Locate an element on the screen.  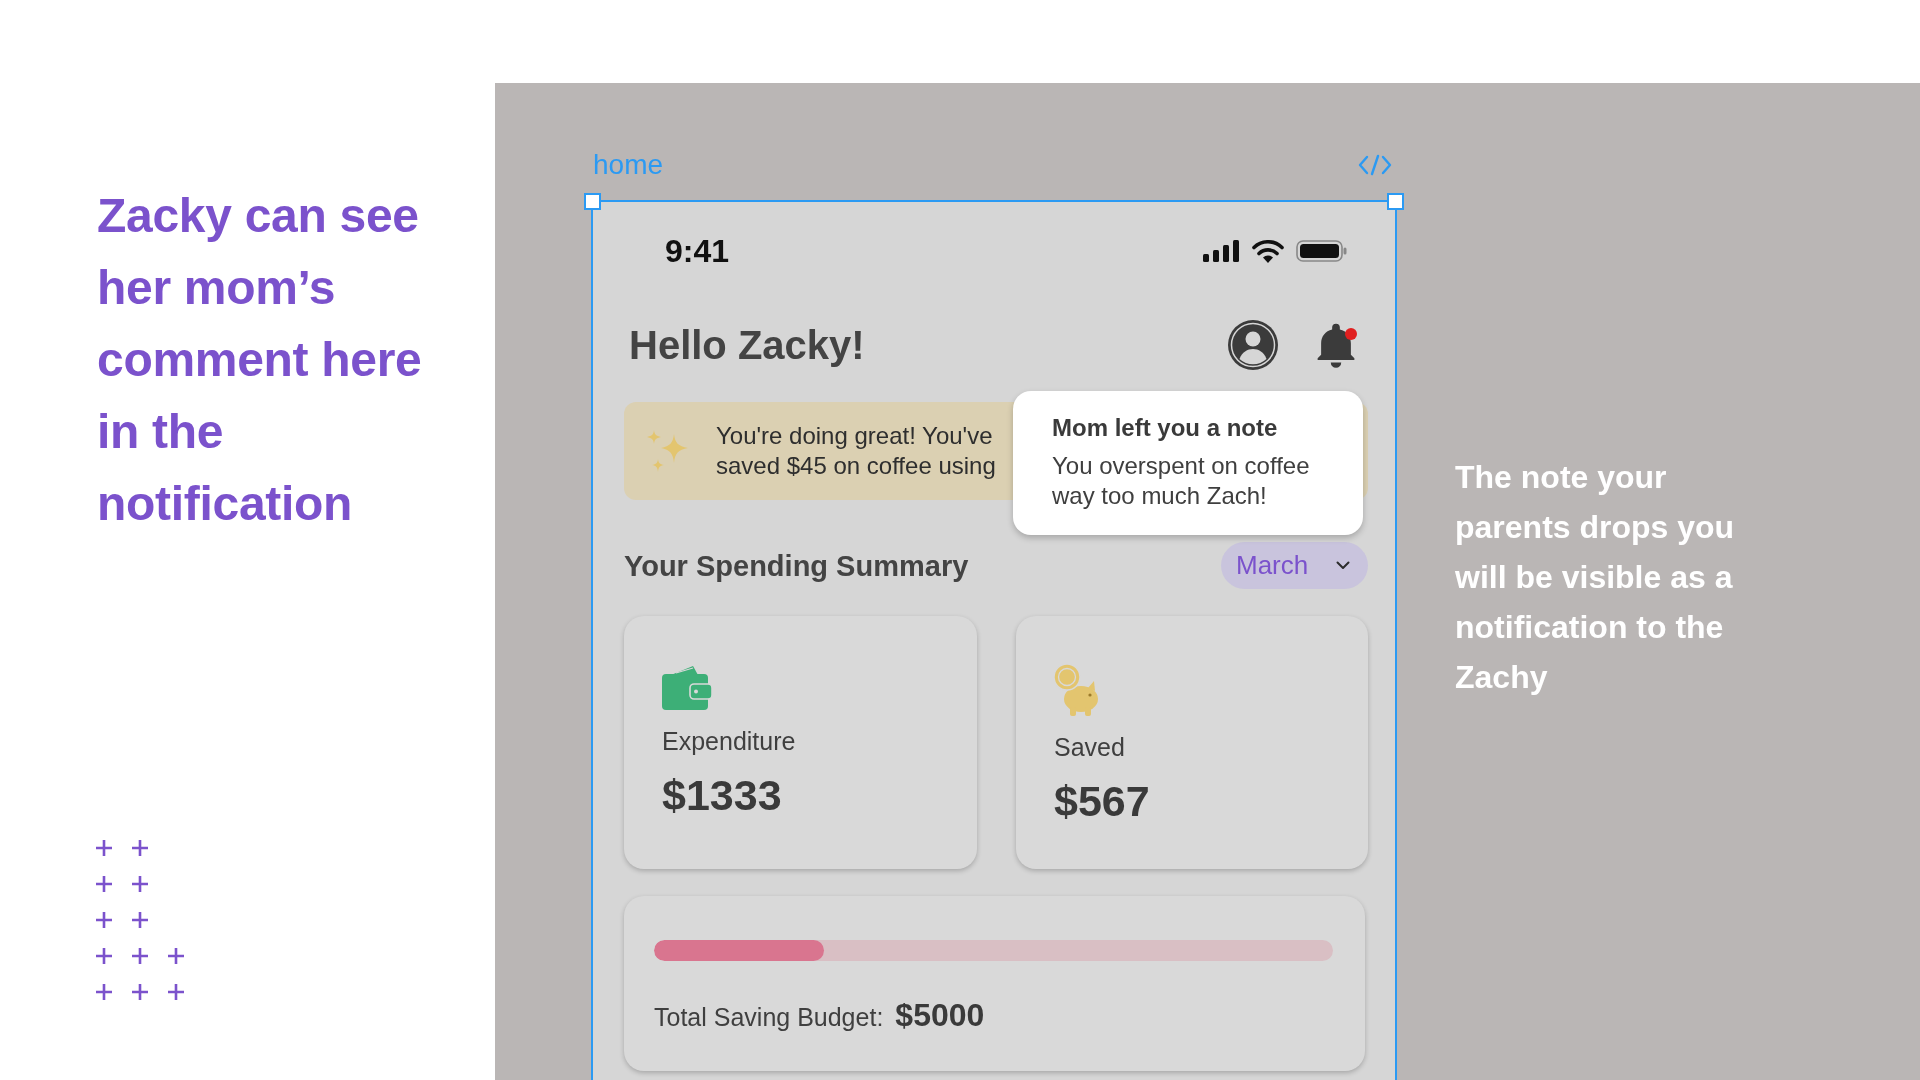
code-icon is located at coordinates (1375, 165).